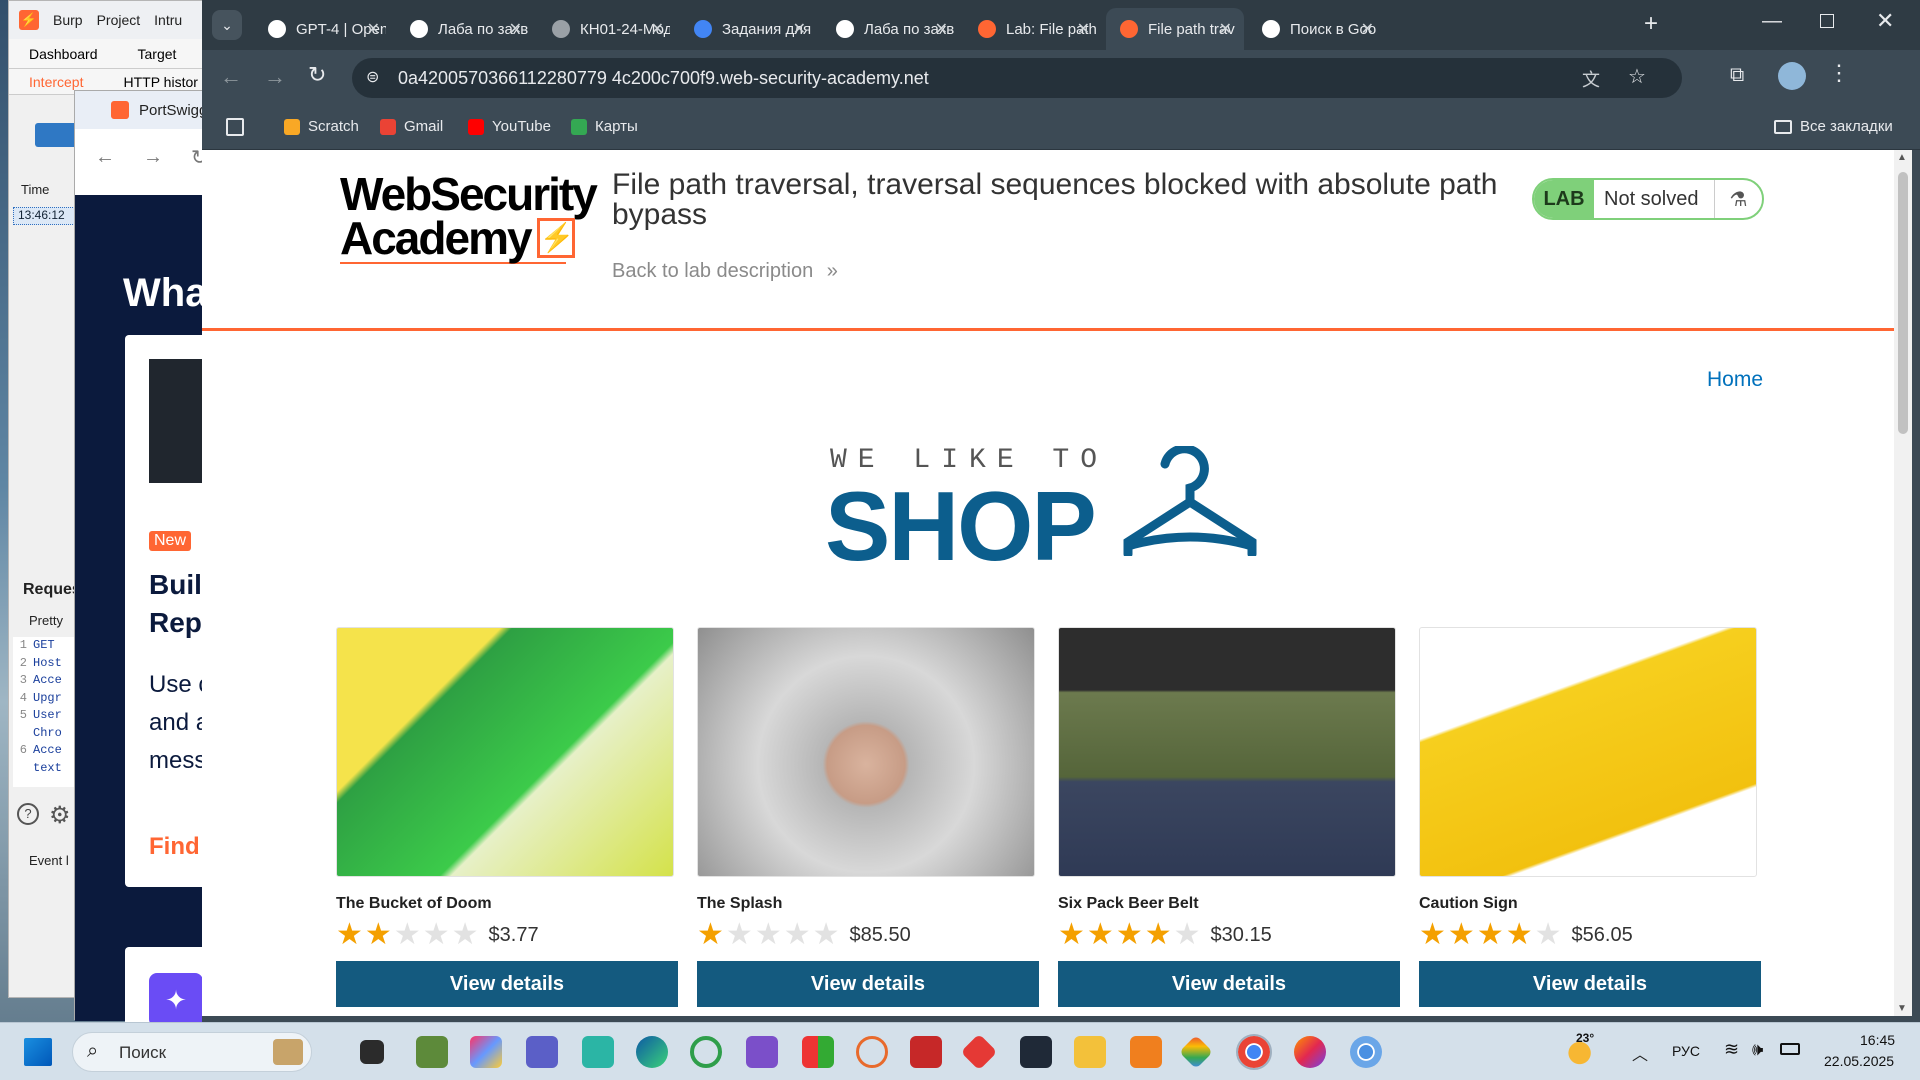  Describe the element at coordinates (28, 814) in the screenshot. I see `help-icon: ?` at that location.